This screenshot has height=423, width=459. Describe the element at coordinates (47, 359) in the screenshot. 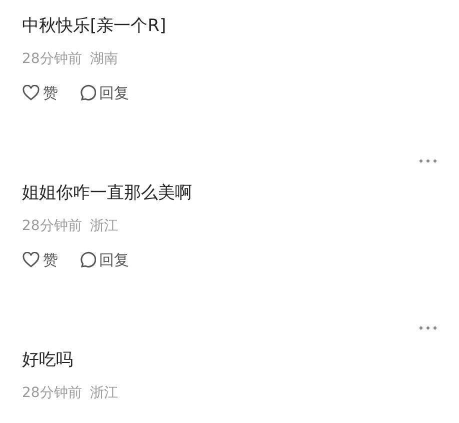

I see `comment-text: 好吃吗` at that location.